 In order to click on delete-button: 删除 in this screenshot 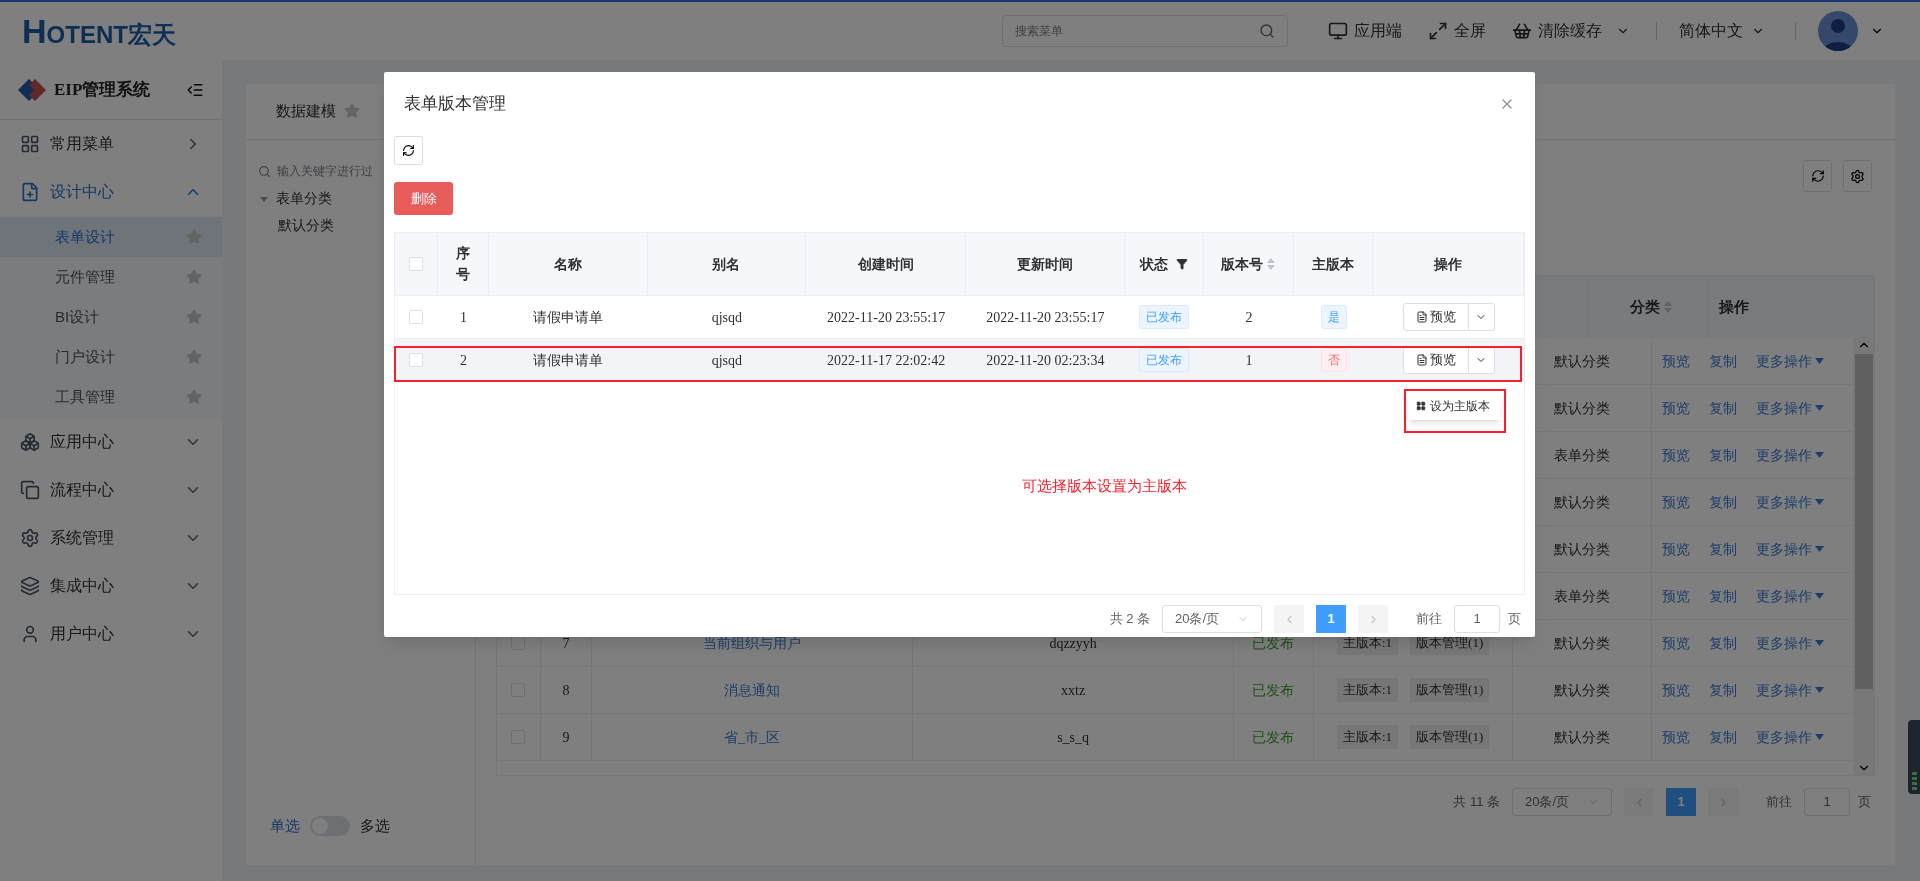, I will do `click(423, 198)`.